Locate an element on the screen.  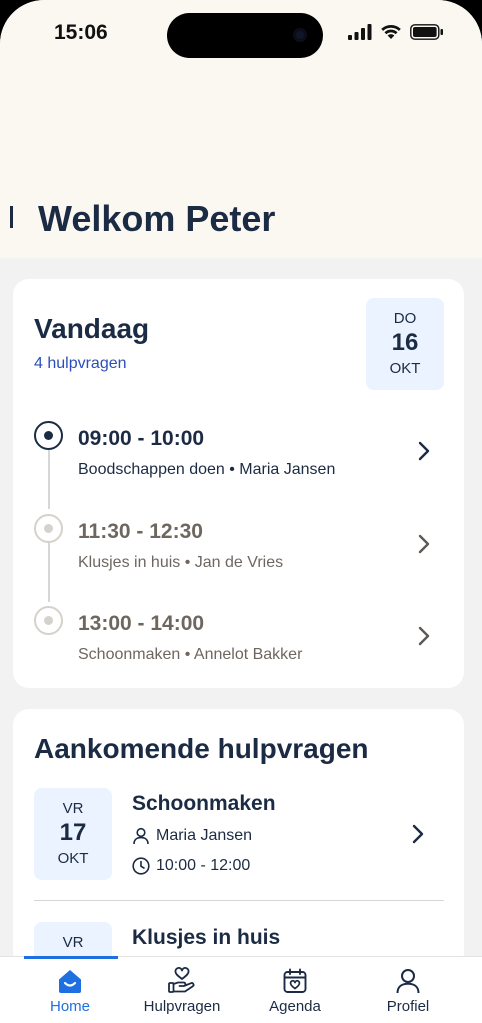
upcoming-date-badge: VR 17 OKT is located at coordinates (73, 834).